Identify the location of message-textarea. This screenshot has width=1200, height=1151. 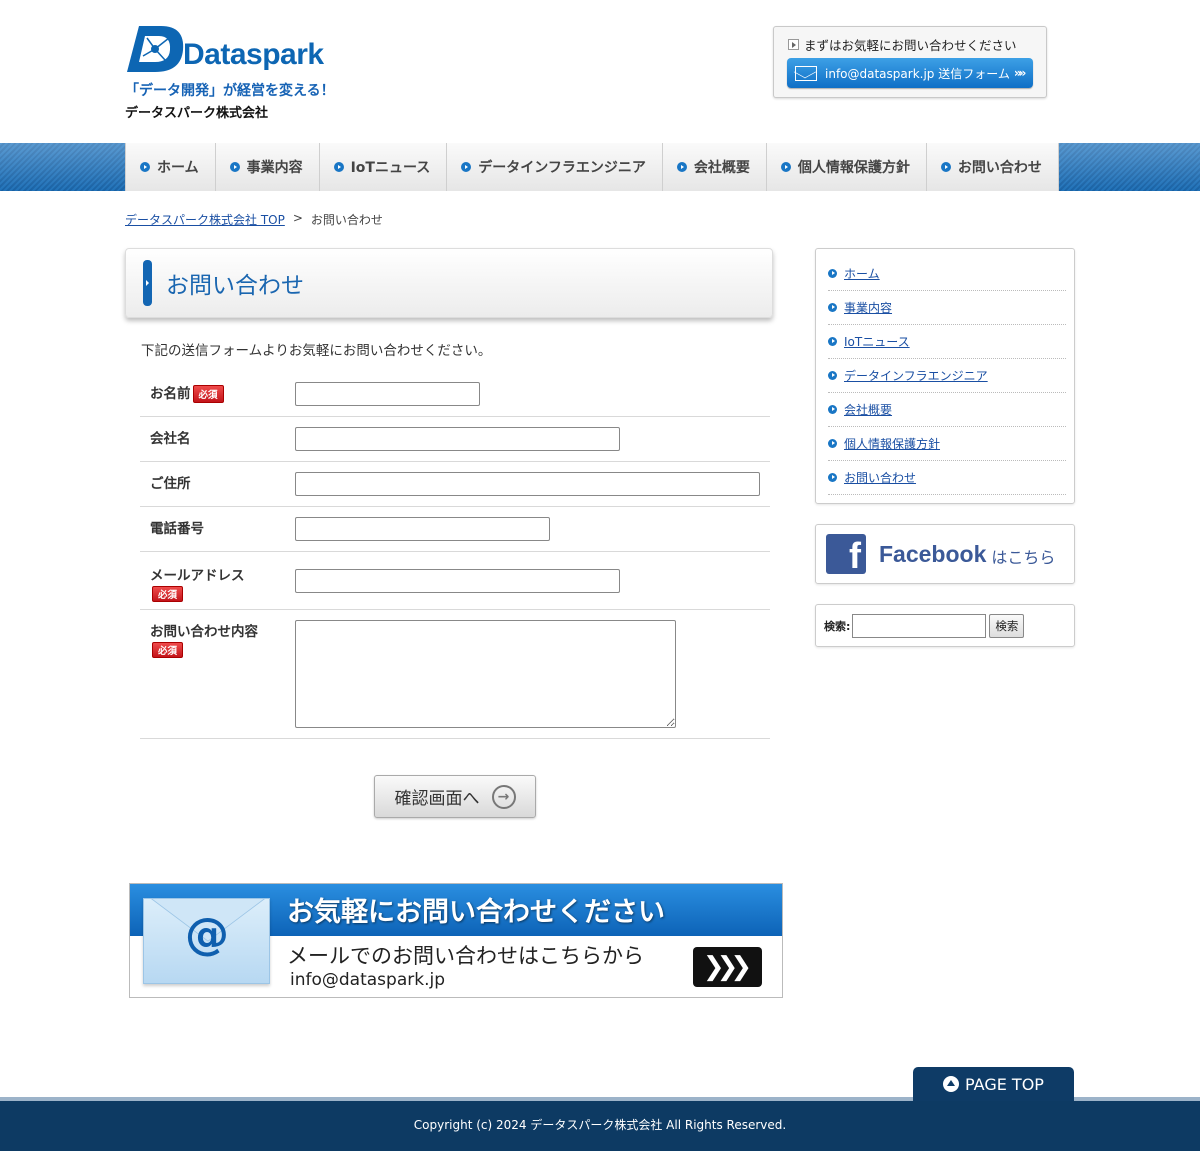
(485, 674).